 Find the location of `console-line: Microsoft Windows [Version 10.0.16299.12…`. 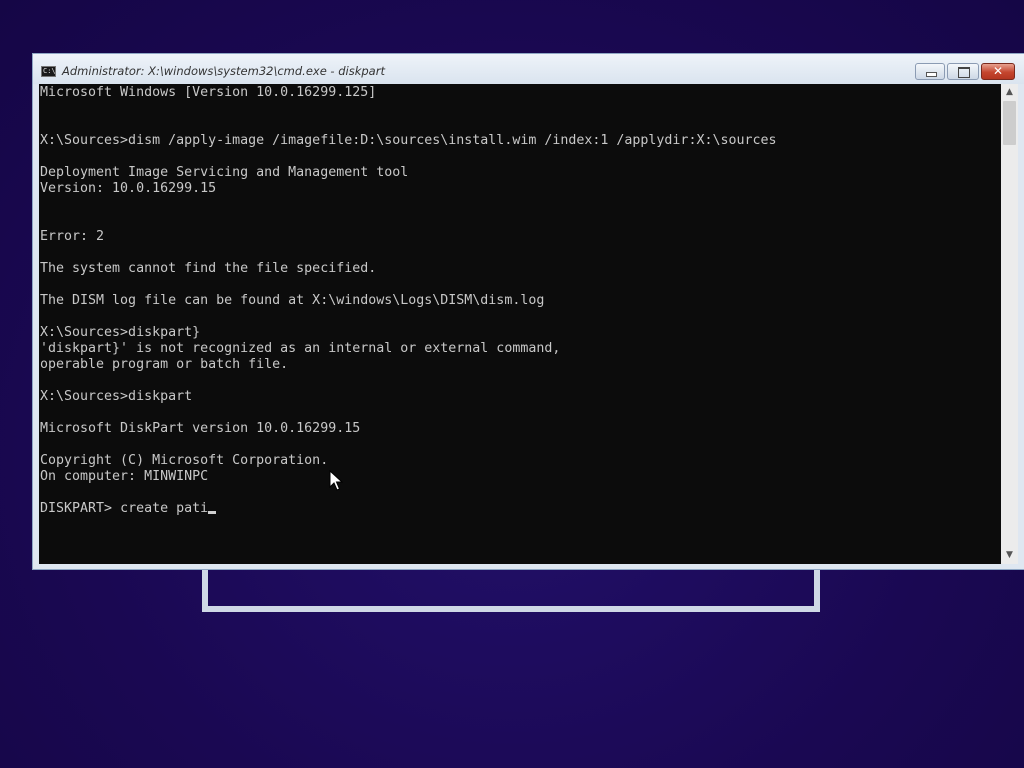

console-line: Microsoft Windows [Version 10.0.16299.12… is located at coordinates (208, 92).